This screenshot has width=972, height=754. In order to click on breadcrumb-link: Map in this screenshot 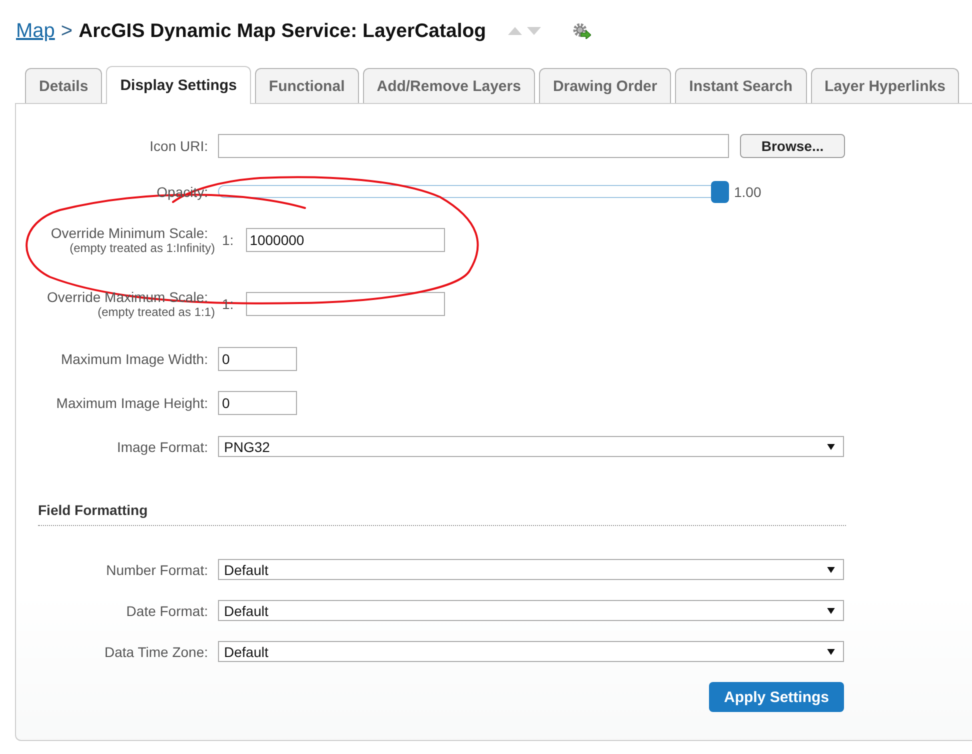, I will do `click(35, 31)`.